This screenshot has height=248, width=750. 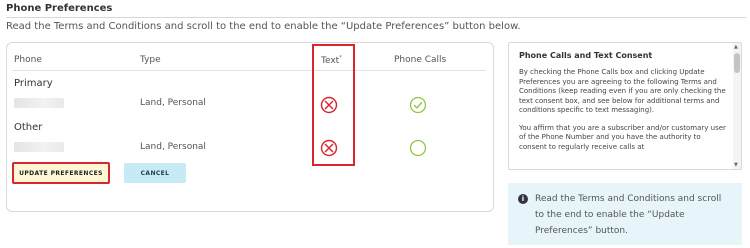 What do you see at coordinates (150, 60) in the screenshot?
I see `column-header-type: Type` at bounding box center [150, 60].